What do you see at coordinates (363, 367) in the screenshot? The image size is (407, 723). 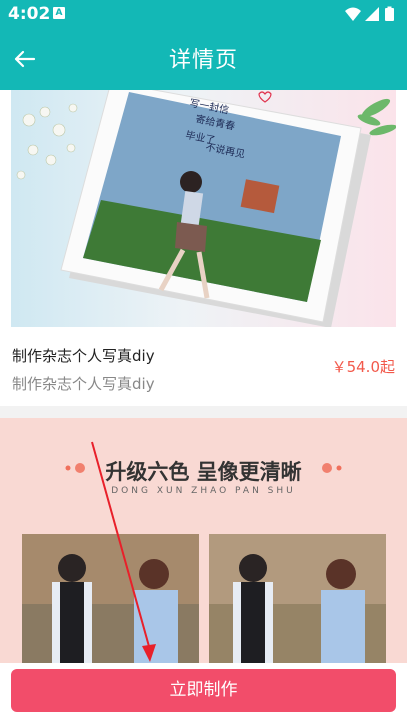 I see `product-price: ￥54.0起` at bounding box center [363, 367].